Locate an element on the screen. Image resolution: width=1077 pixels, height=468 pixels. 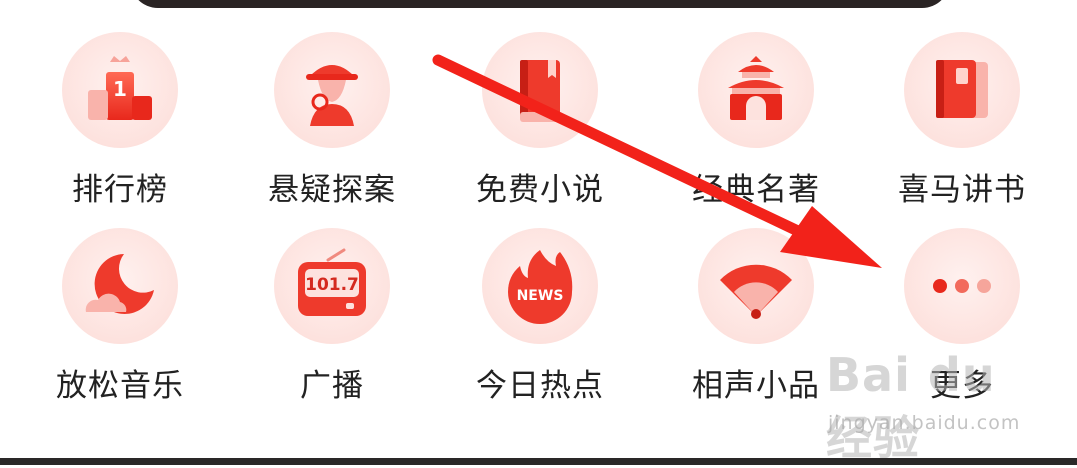
moon-cloud-icon is located at coordinates (120, 286).